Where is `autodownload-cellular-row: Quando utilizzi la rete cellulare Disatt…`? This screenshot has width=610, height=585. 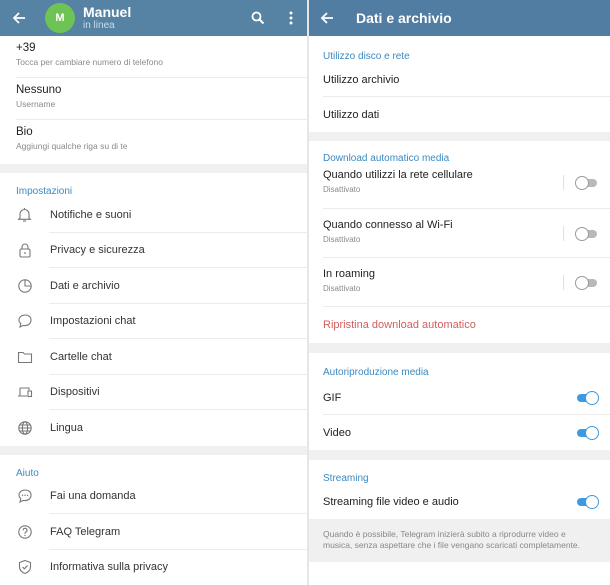
autodownload-cellular-row: Quando utilizzi la rete cellulare Disatt… is located at coordinates (459, 188).